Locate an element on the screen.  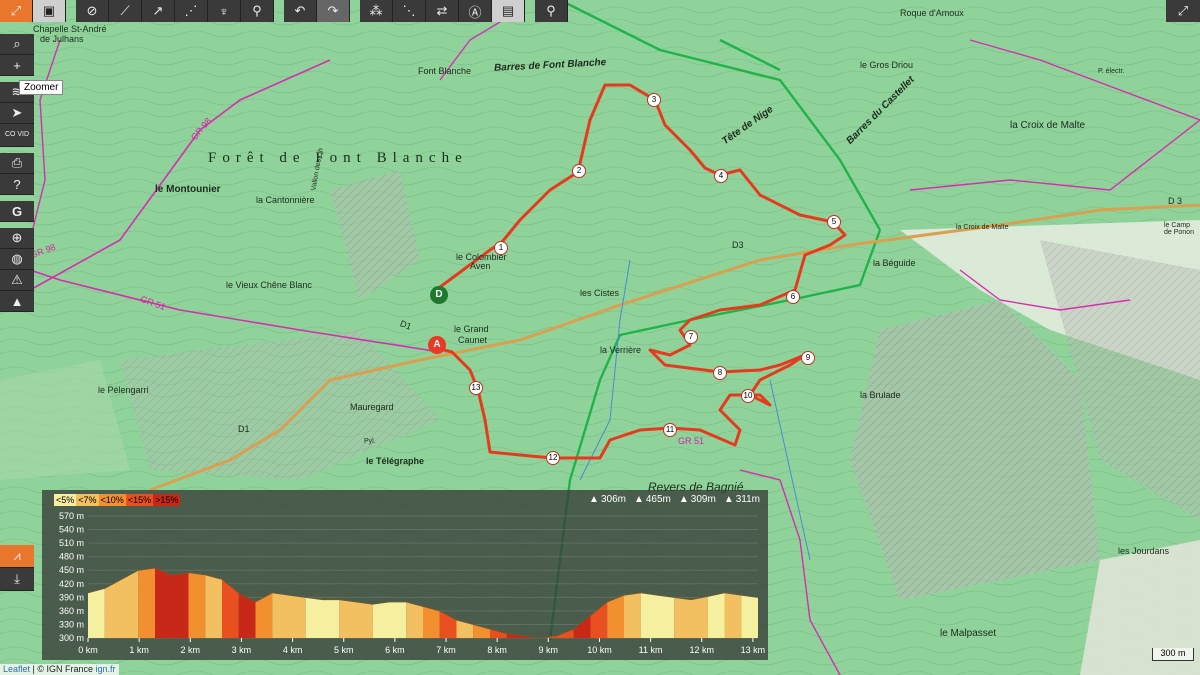
expand-icon: ⤢ is located at coordinates (16, 11).